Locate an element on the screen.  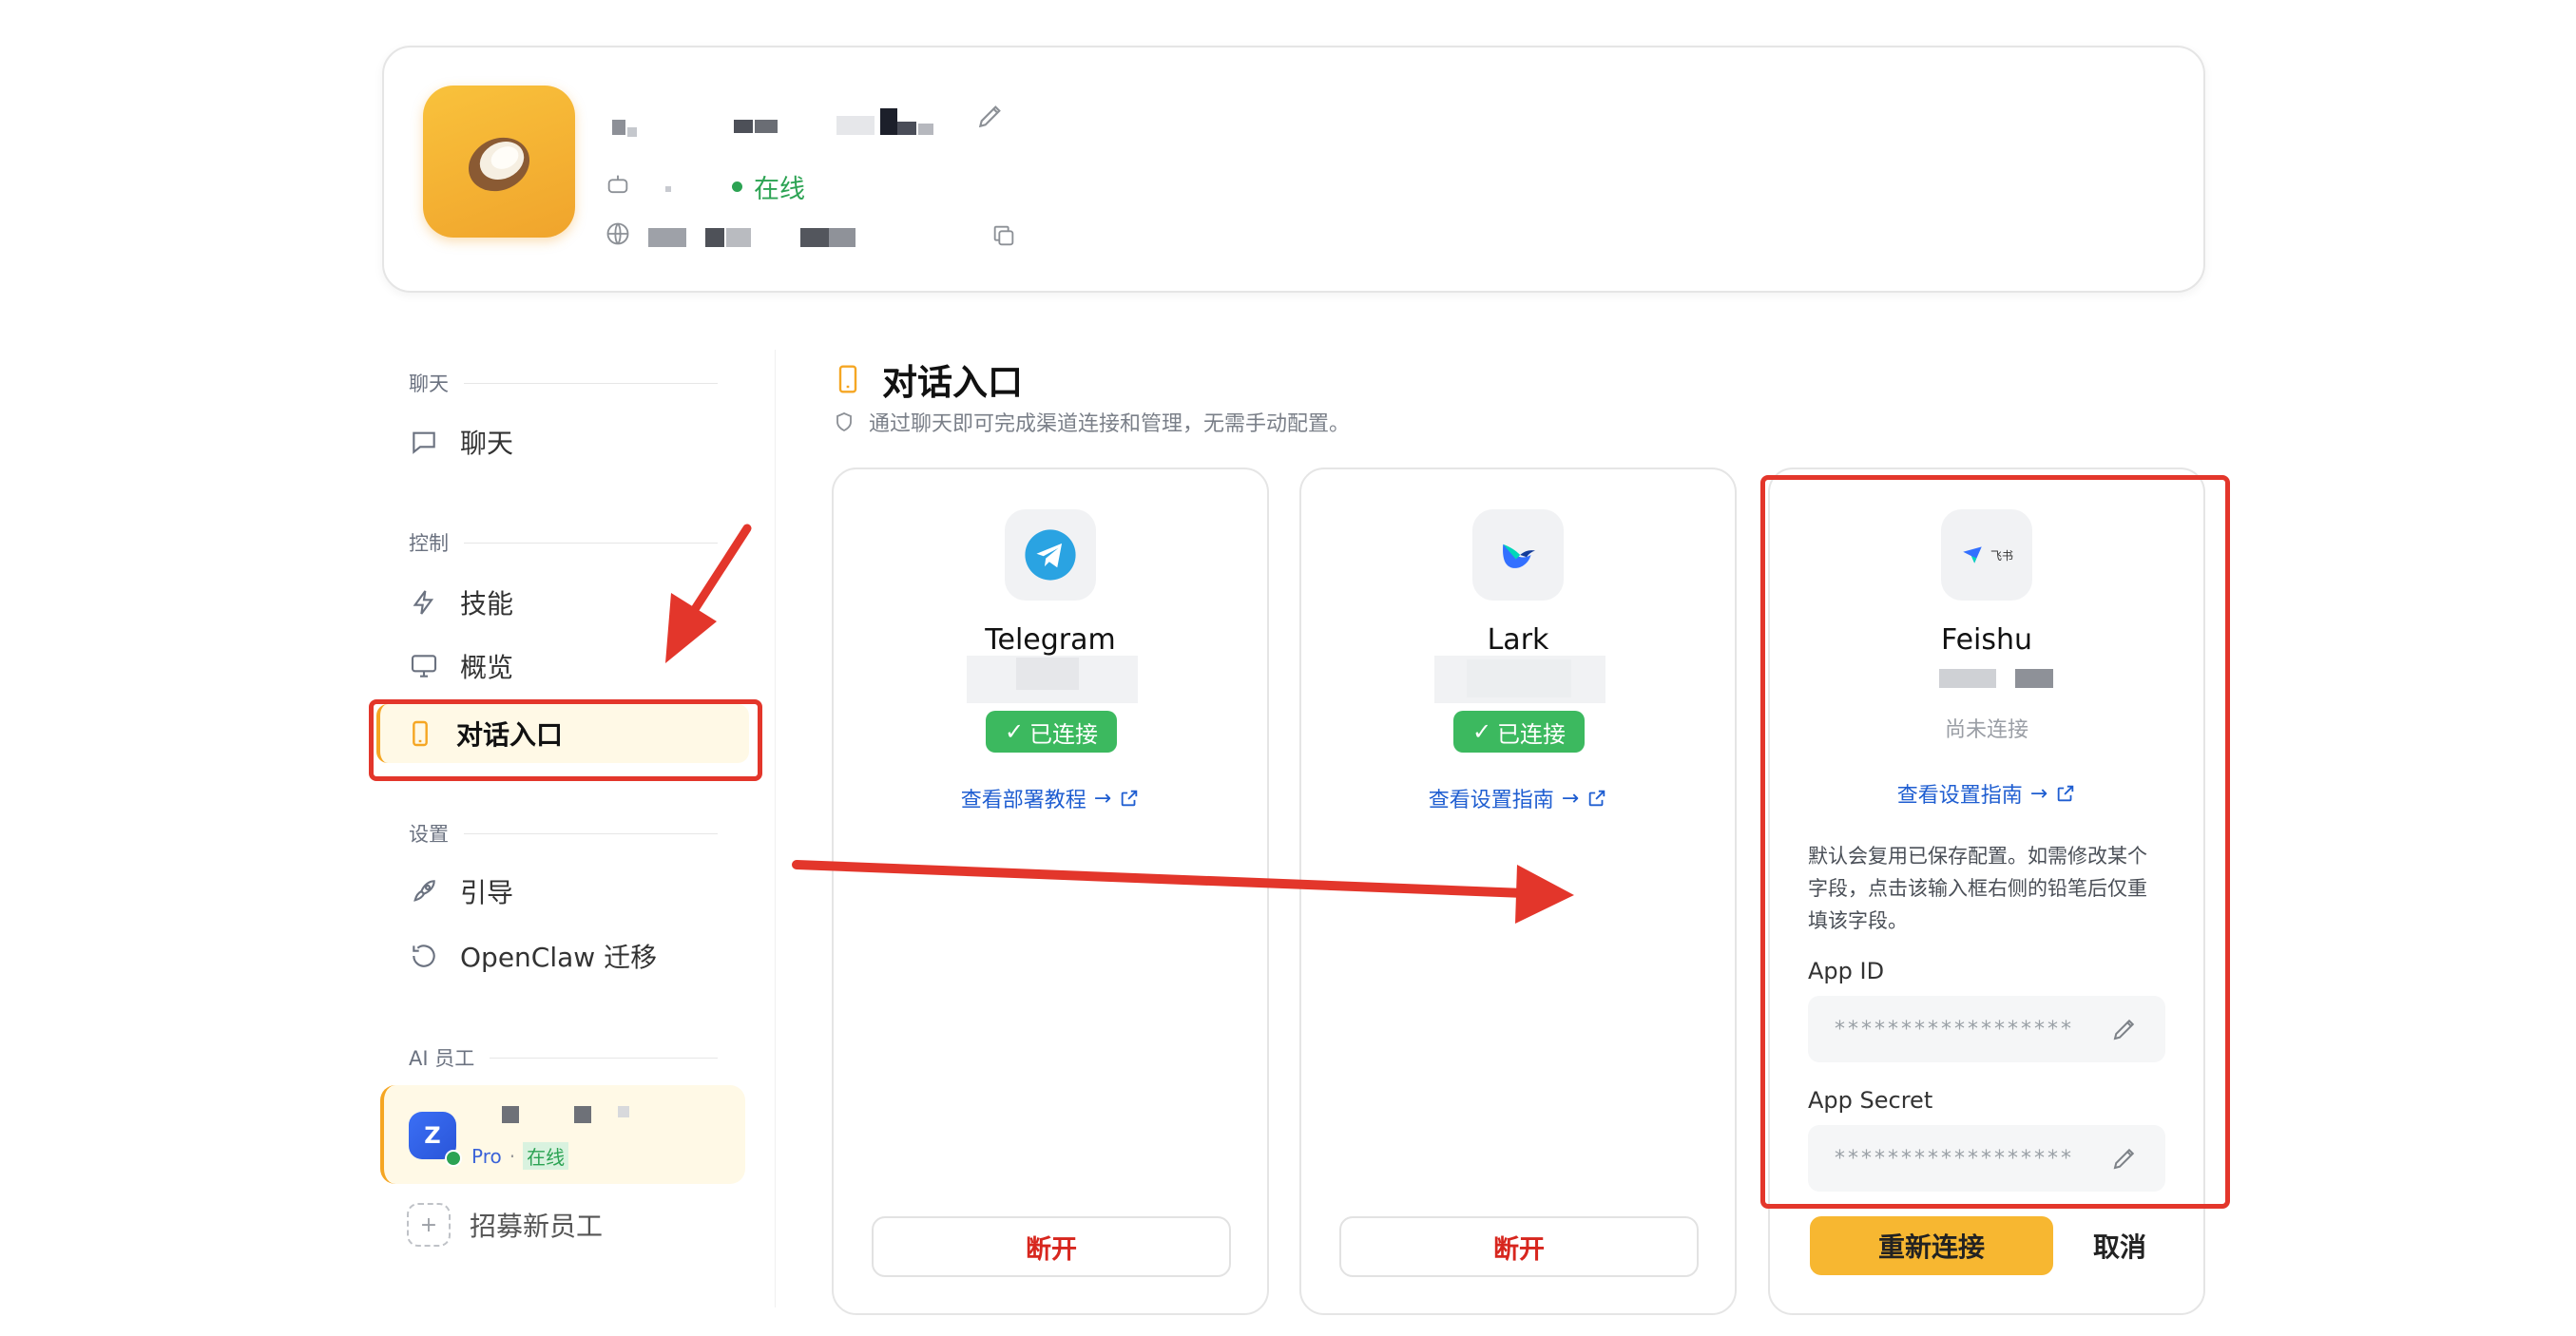
annotation-arrow-down-icon is located at coordinates (717, 574).